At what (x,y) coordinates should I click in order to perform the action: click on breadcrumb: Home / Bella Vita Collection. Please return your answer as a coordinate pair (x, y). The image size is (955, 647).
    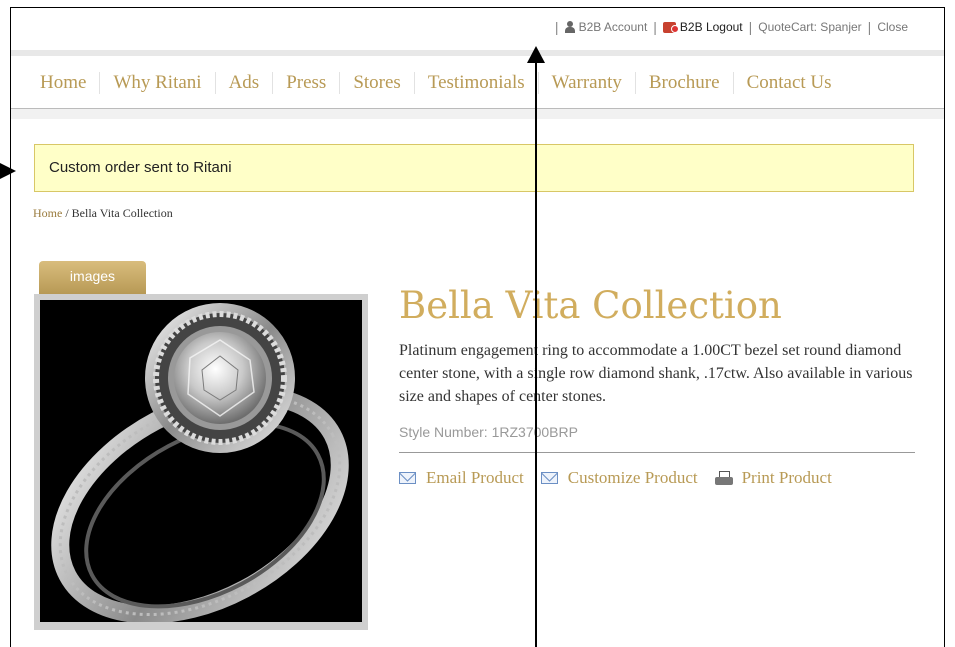
    Looking at the image, I should click on (103, 213).